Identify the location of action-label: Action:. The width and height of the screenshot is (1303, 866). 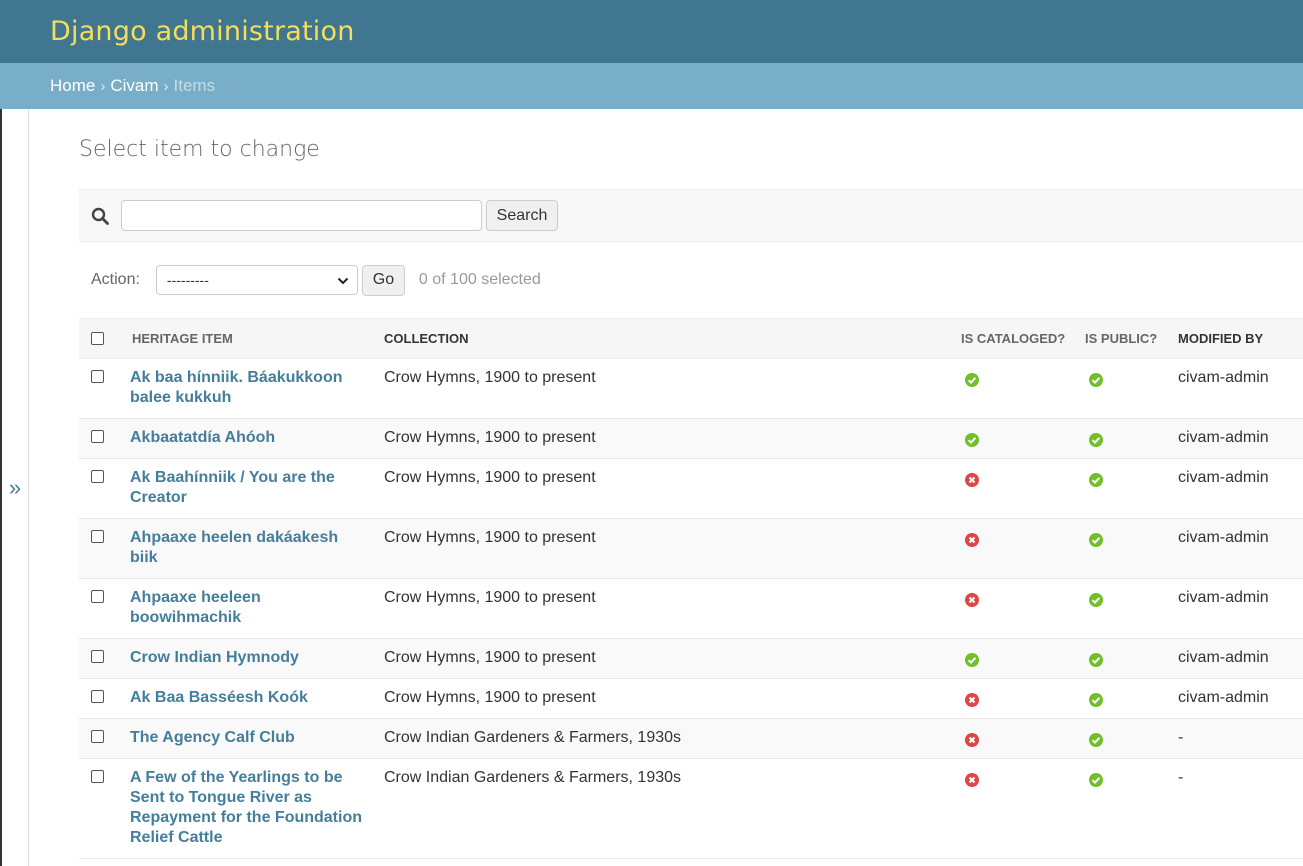
(115, 279).